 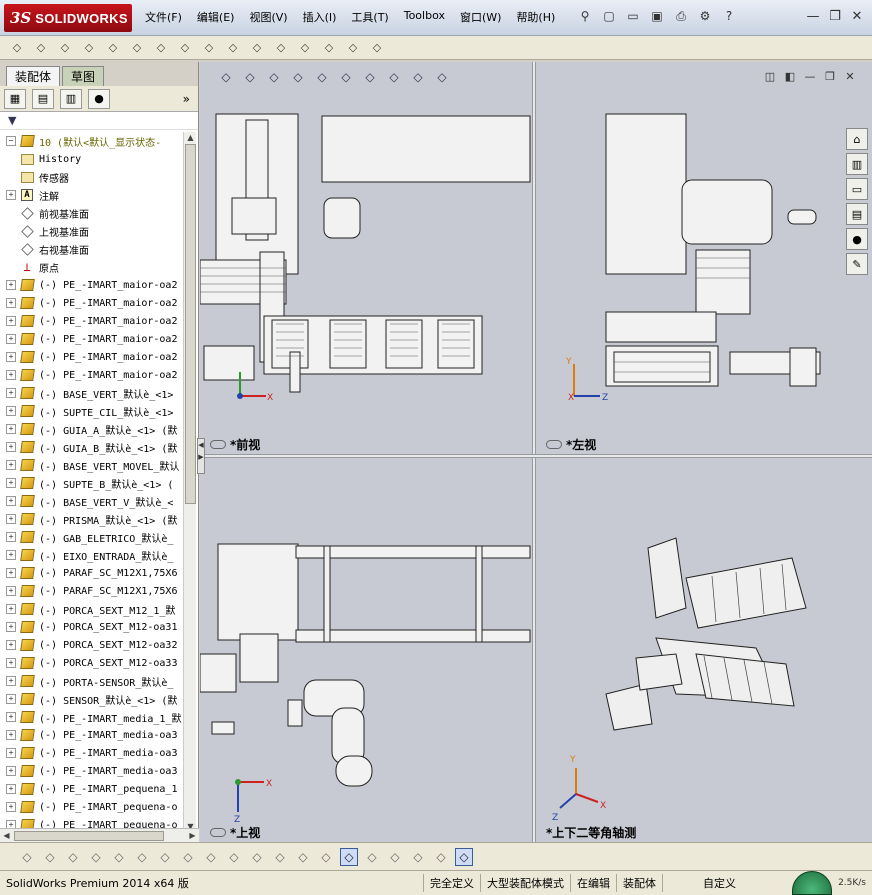 What do you see at coordinates (326, 857) in the screenshot?
I see `3d-sketch-icon: ◇` at bounding box center [326, 857].